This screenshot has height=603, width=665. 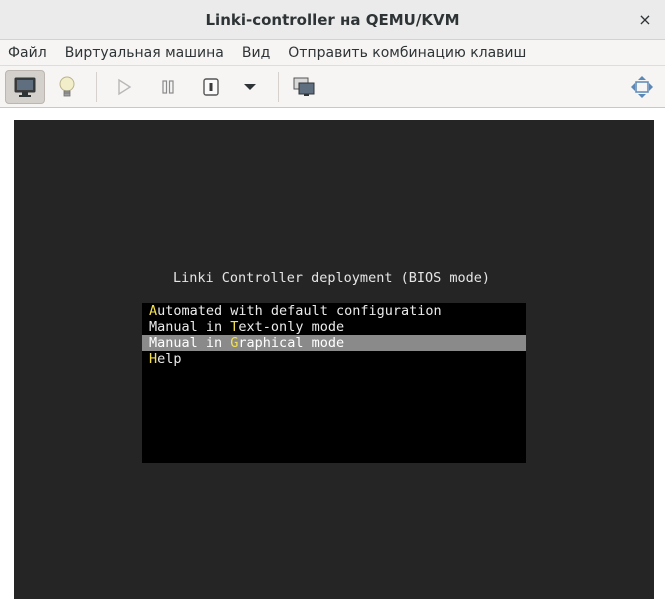 I want to click on boot-menu-title: Linki Controller deployment (BIOS mode), so click(x=331, y=278).